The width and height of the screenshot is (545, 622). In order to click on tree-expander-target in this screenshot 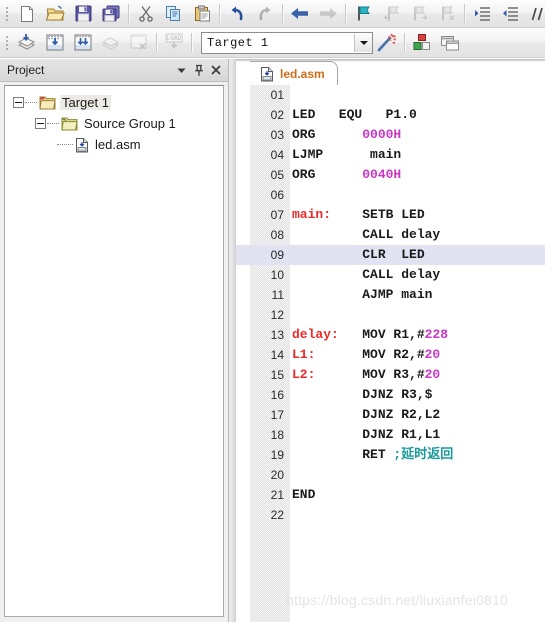, I will do `click(18, 102)`.